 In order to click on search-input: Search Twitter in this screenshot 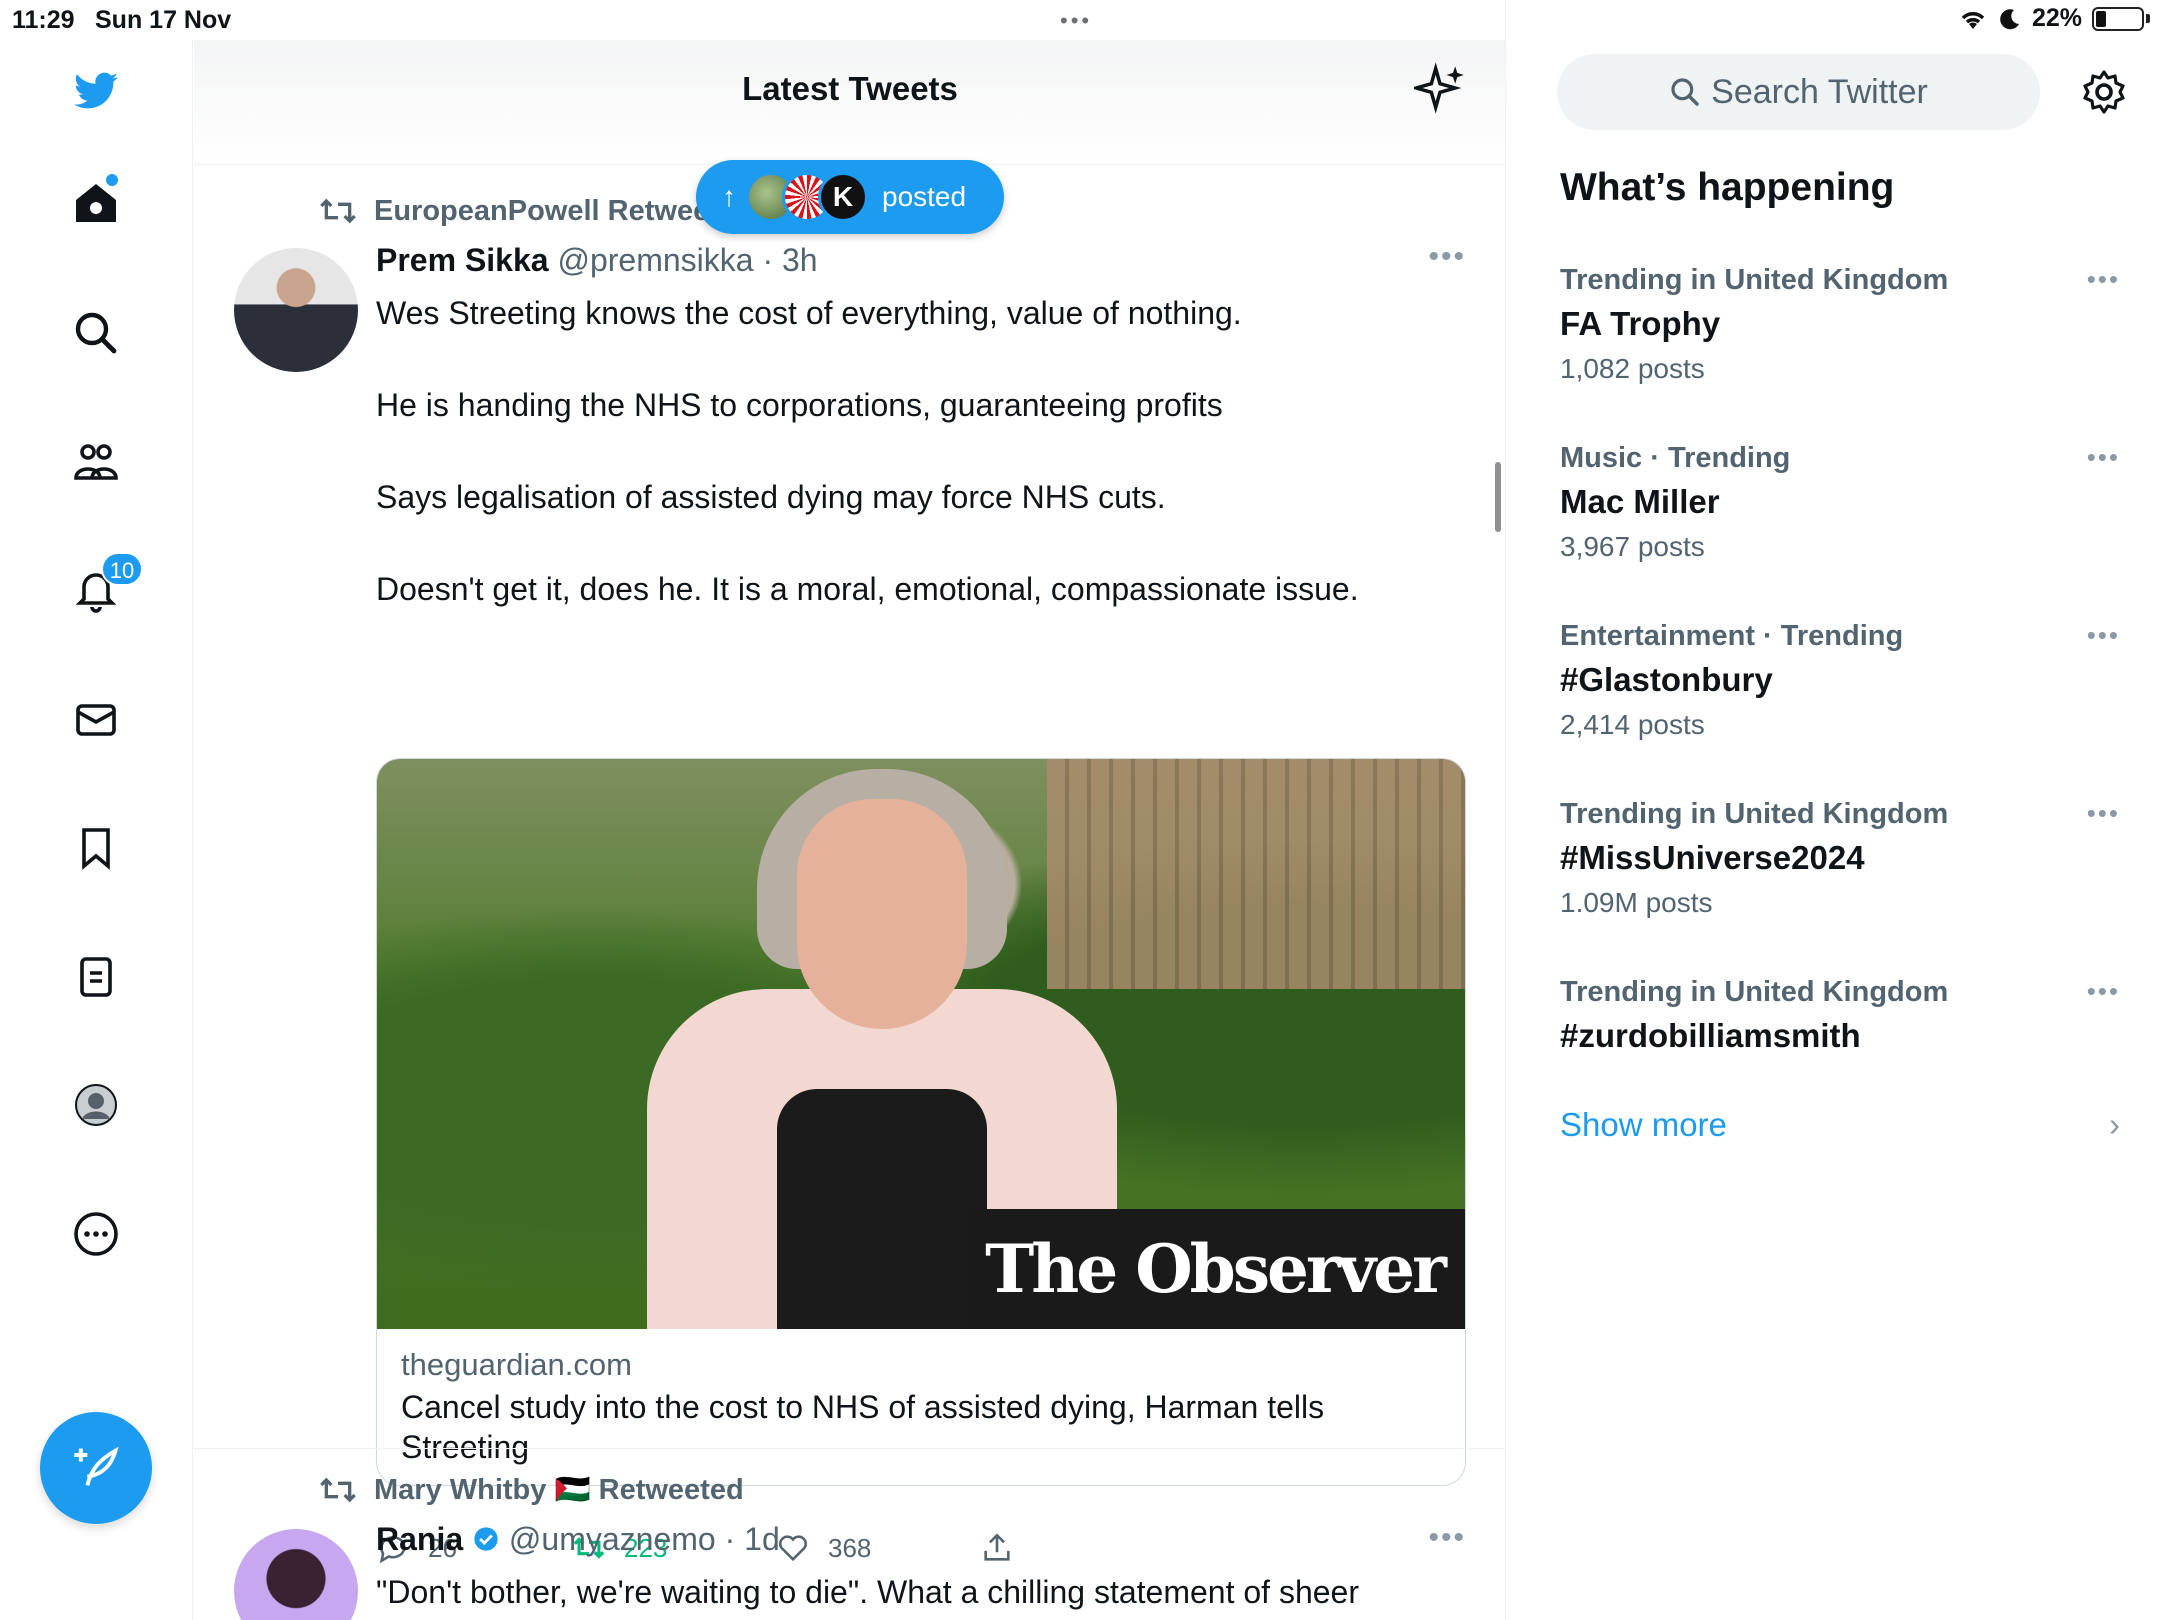, I will do `click(1798, 92)`.